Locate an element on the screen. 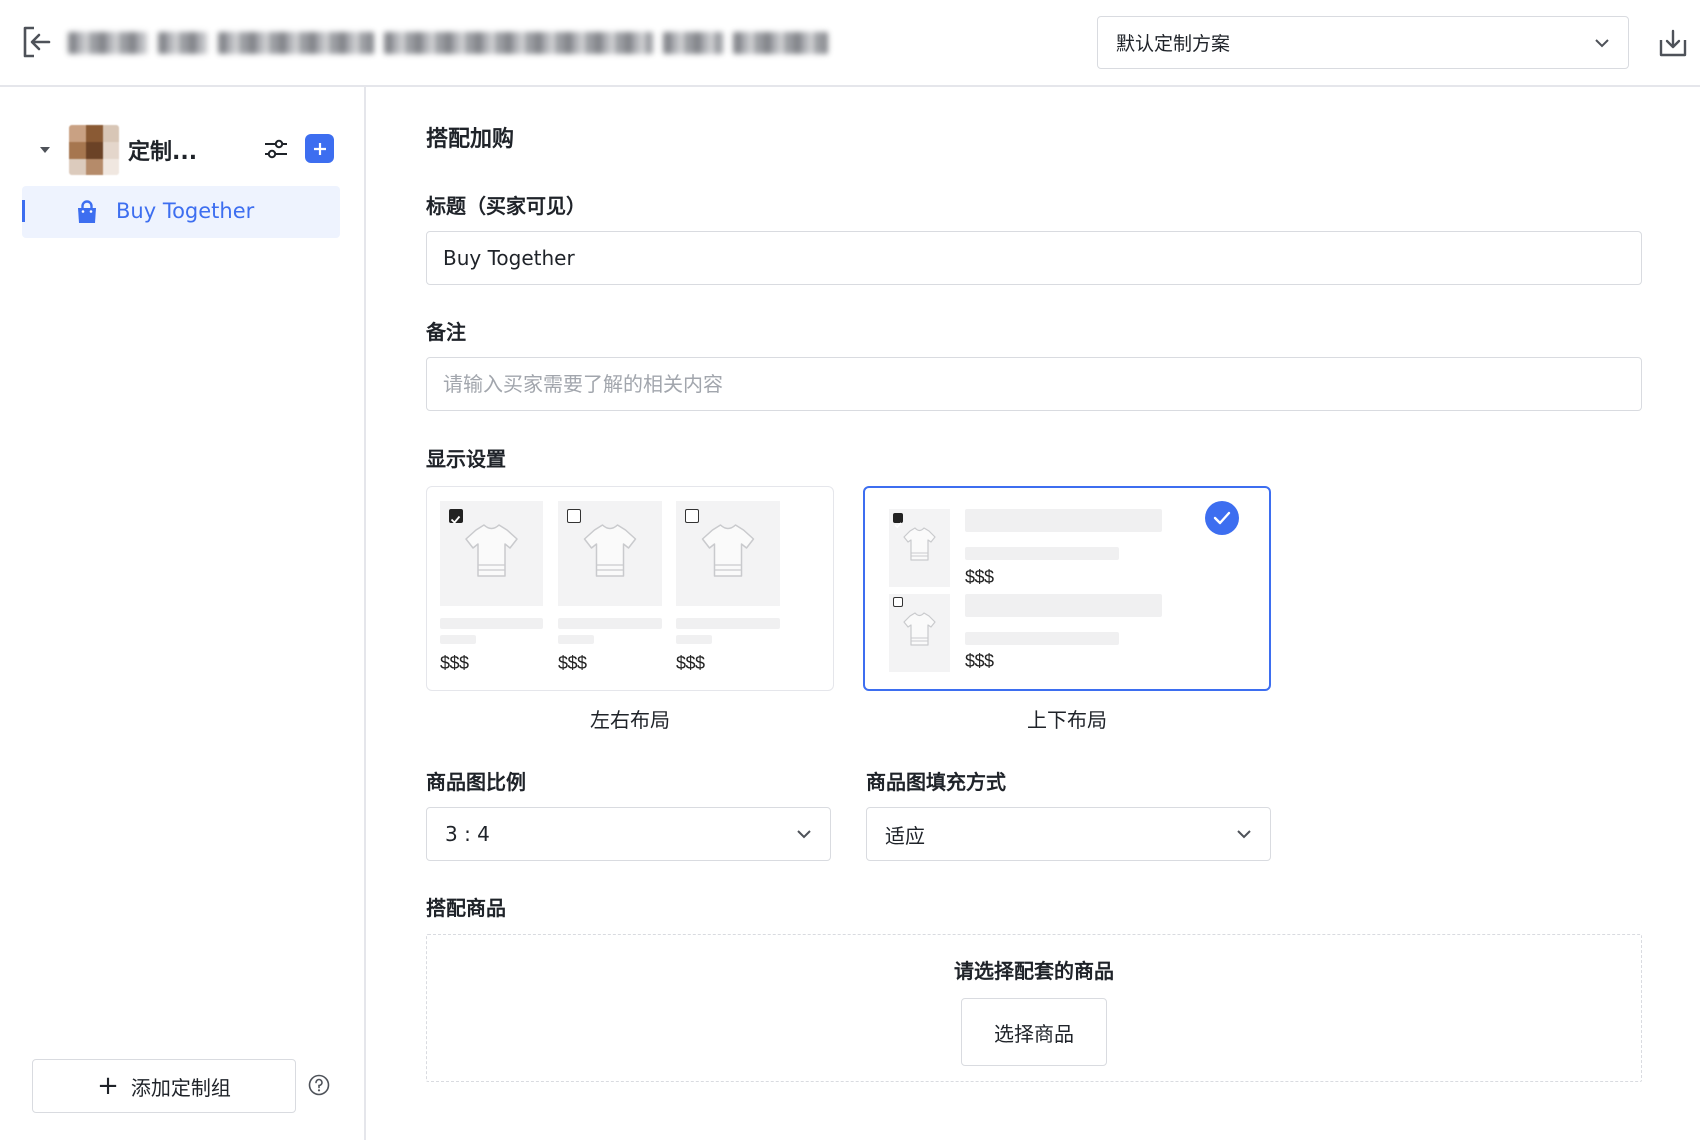 Image resolution: width=1700 pixels, height=1140 pixels. scheme-select: 默认定制方案 is located at coordinates (1363, 42).